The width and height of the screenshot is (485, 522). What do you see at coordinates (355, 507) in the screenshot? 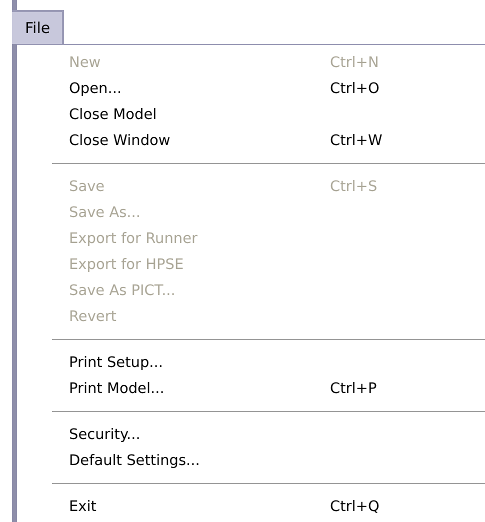
I see `shortcut-label: Ctrl+Q` at bounding box center [355, 507].